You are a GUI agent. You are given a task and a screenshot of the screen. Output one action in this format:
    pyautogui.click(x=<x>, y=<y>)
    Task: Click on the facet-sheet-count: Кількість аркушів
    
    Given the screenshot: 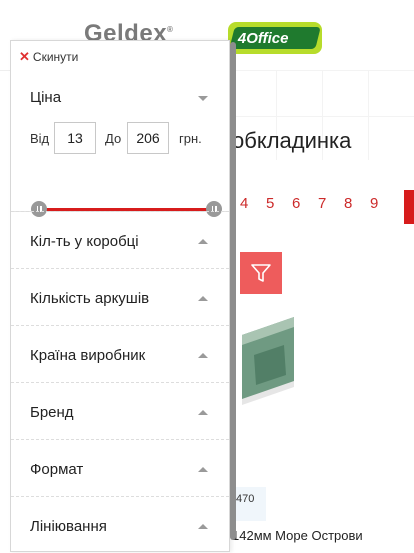 What is the action you would take?
    pyautogui.click(x=120, y=296)
    